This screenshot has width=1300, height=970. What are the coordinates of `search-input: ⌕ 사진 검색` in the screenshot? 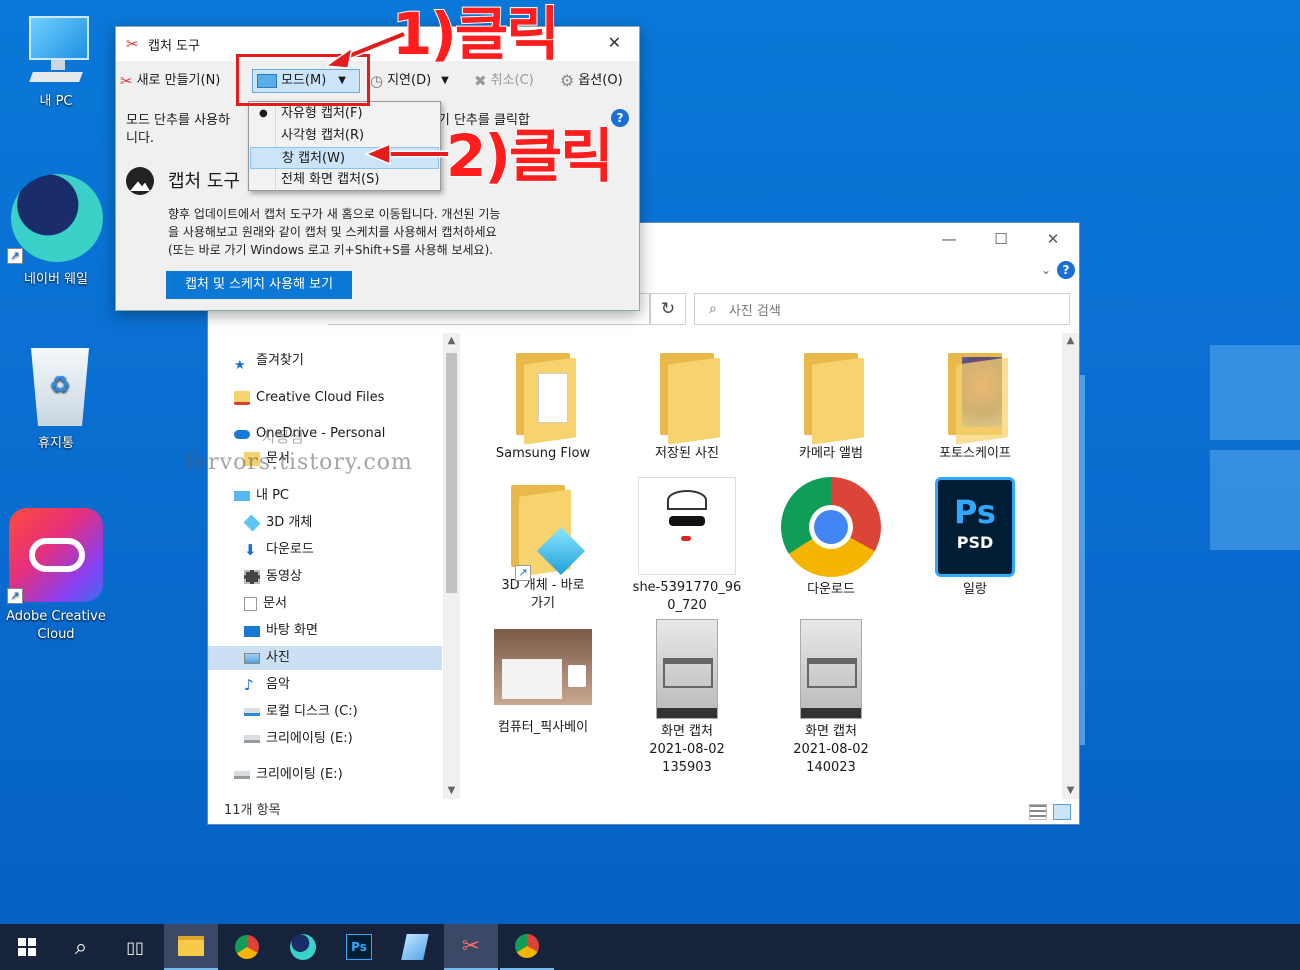 It's located at (882, 309).